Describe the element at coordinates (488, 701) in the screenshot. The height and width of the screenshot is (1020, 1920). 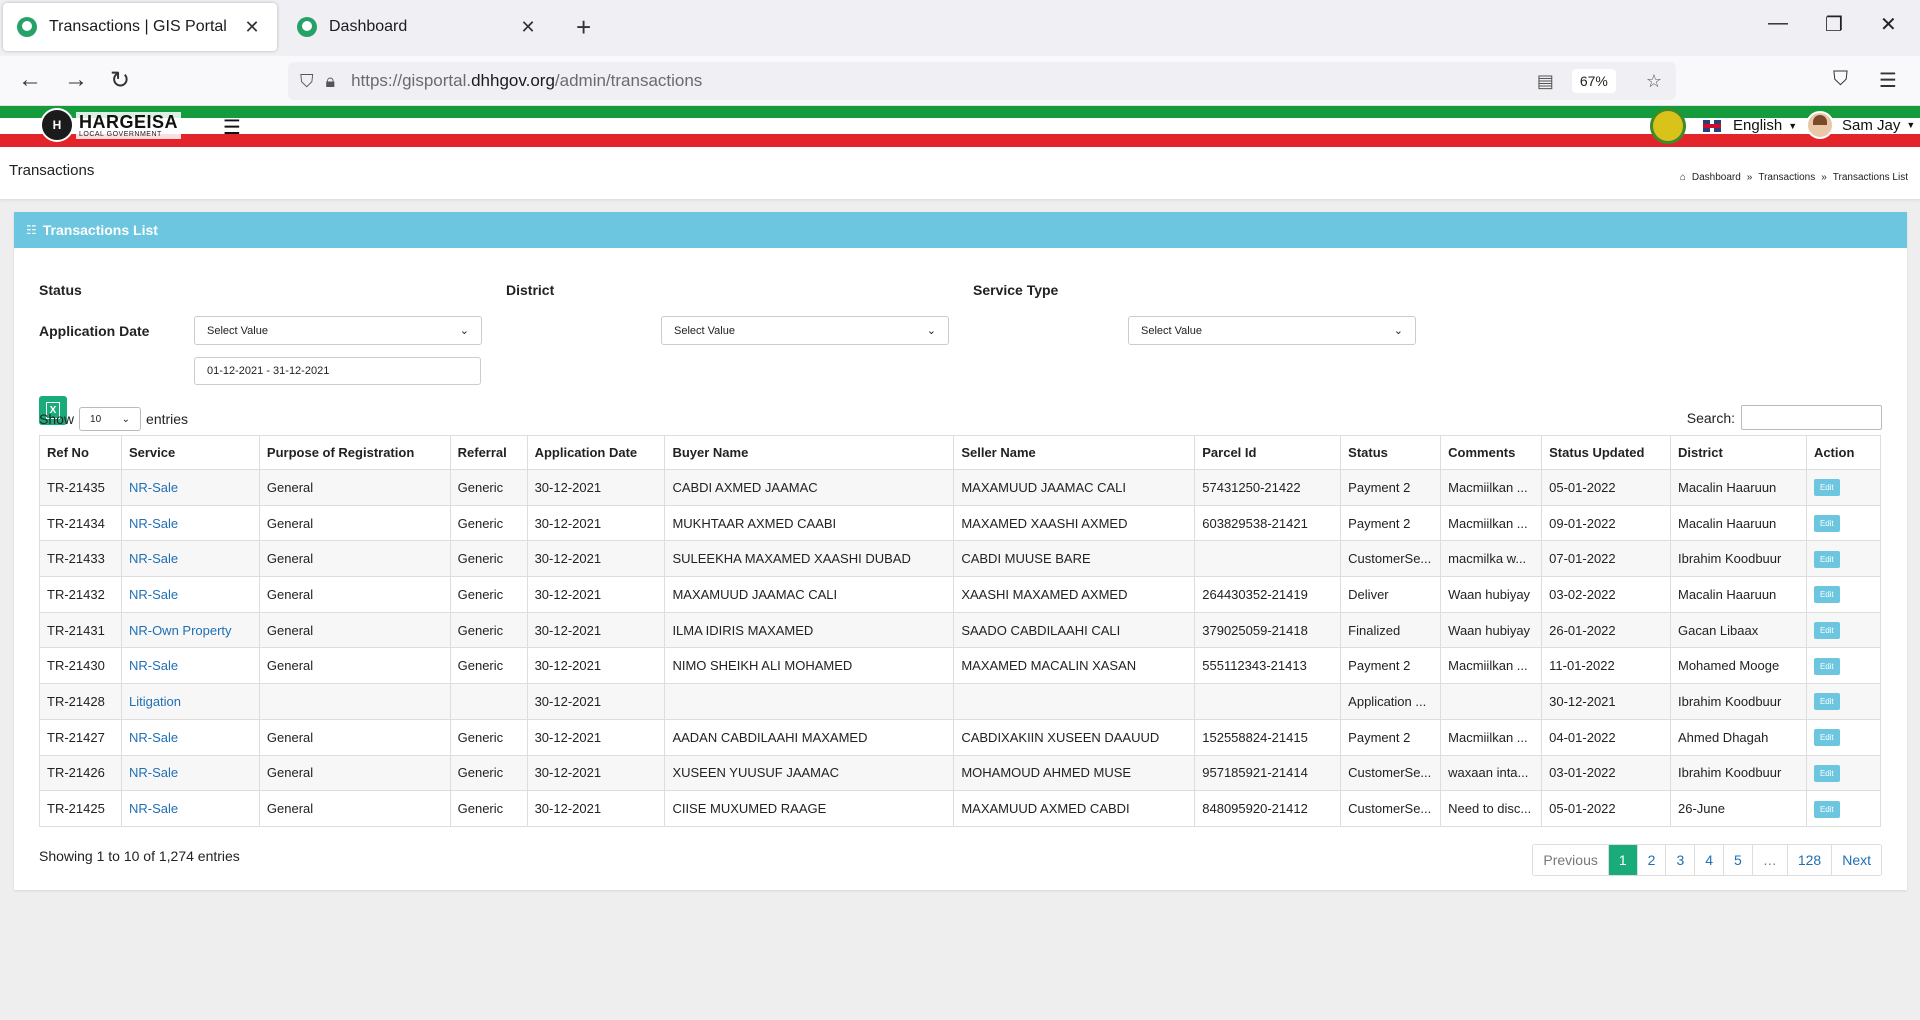
I see `cell-referral` at that location.